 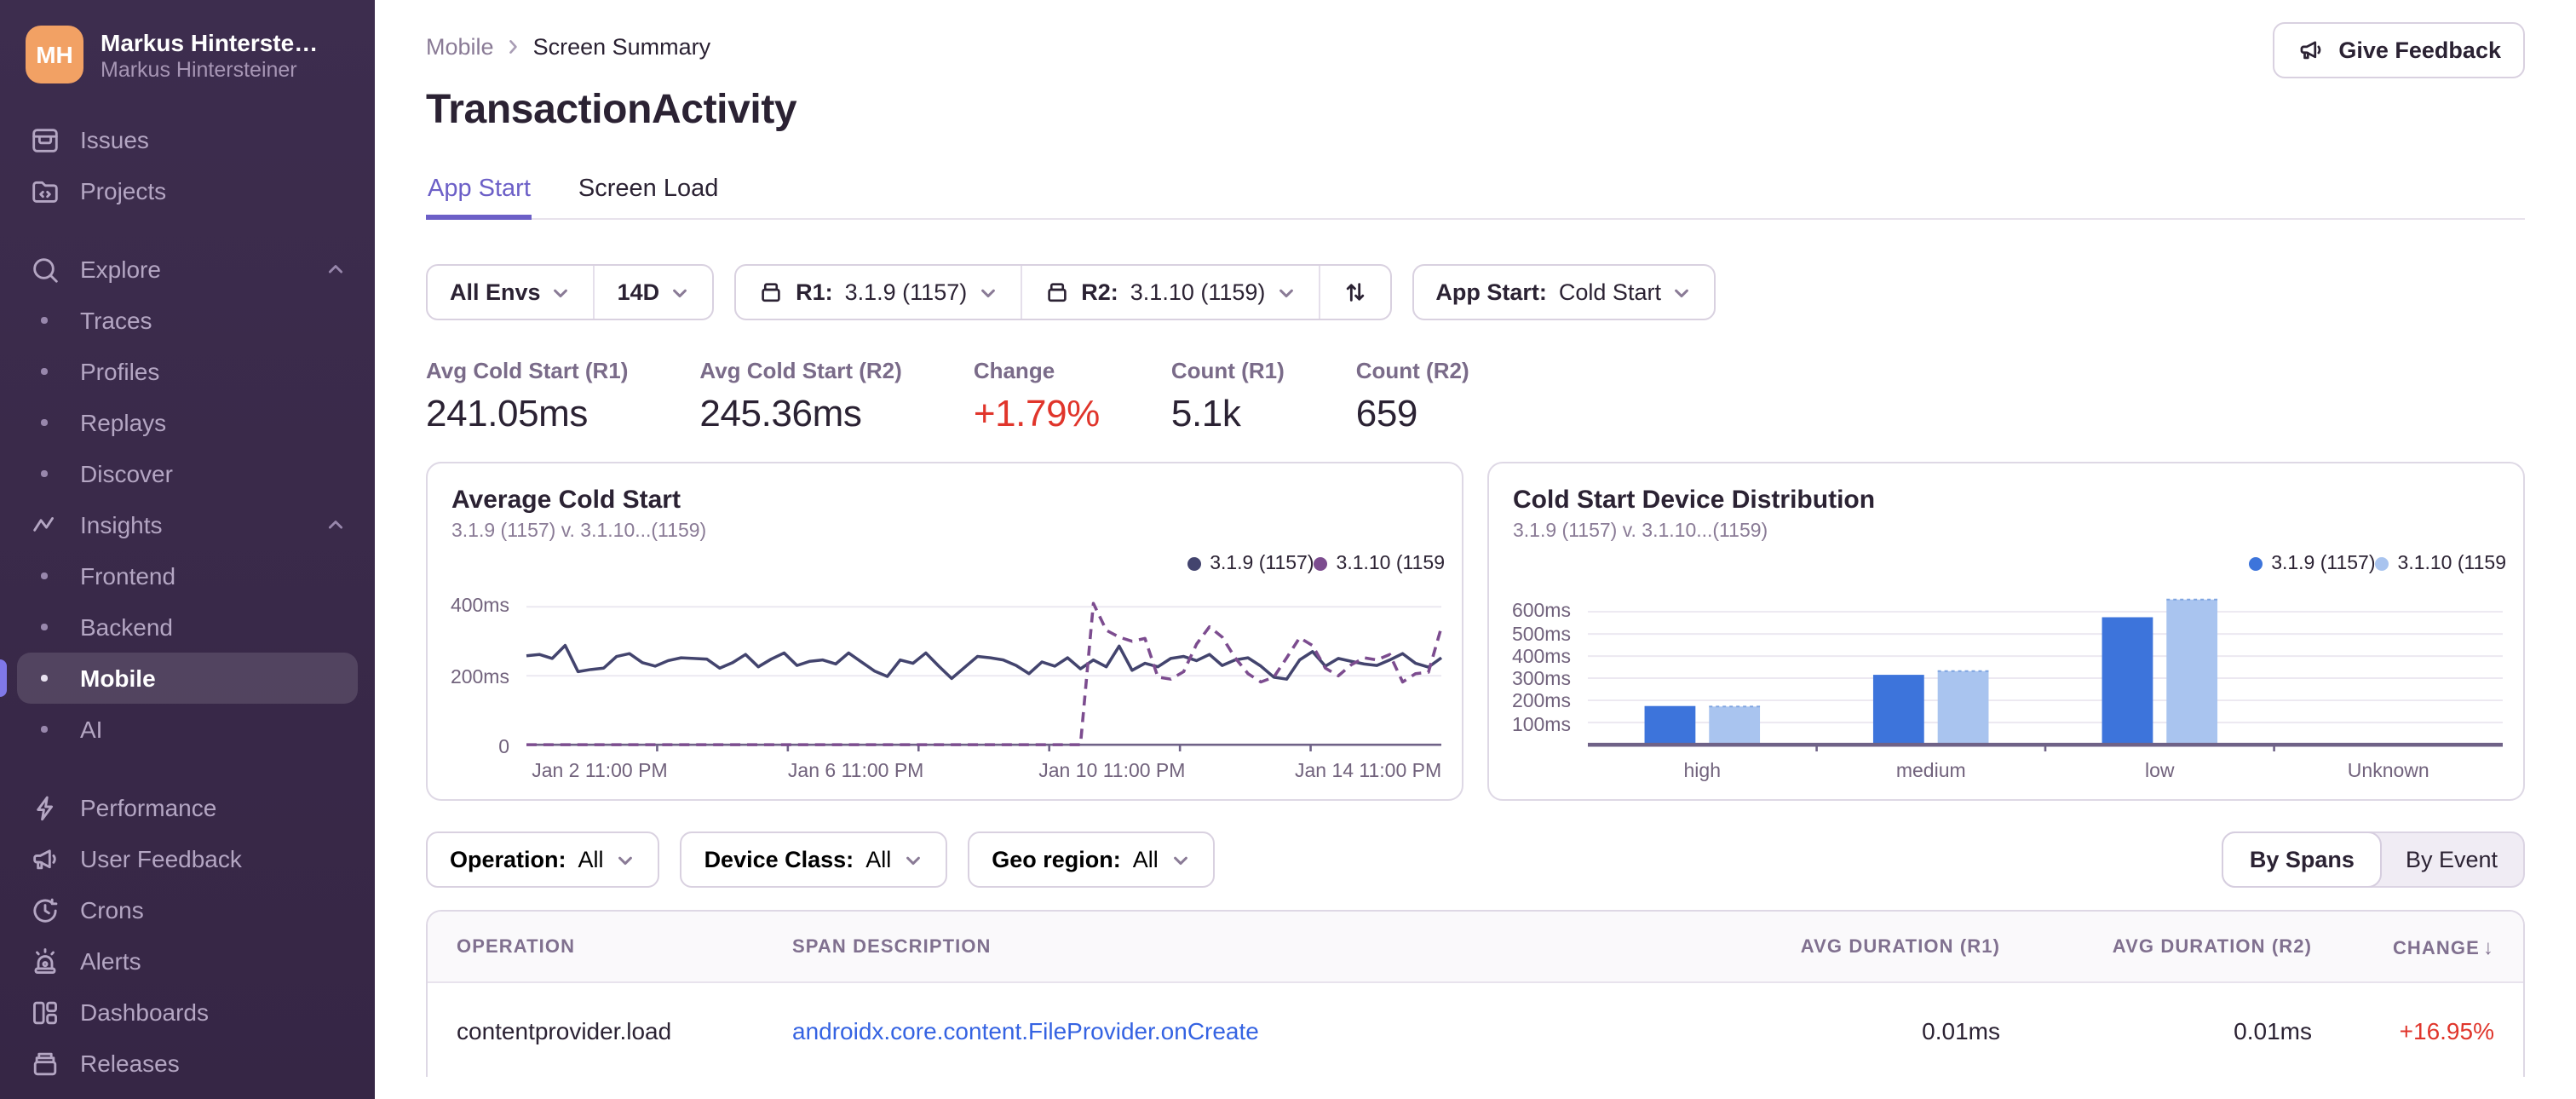 What do you see at coordinates (1368, 772) in the screenshot?
I see `x-tick-label: Jan 14 11:00 PM` at bounding box center [1368, 772].